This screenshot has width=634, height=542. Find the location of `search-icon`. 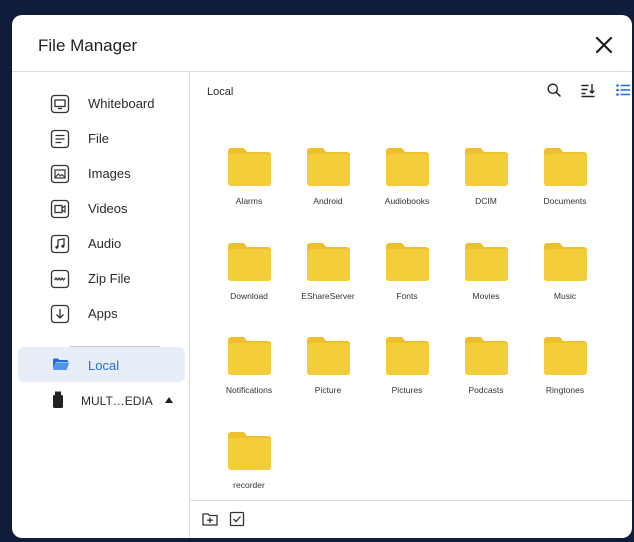

search-icon is located at coordinates (554, 90).